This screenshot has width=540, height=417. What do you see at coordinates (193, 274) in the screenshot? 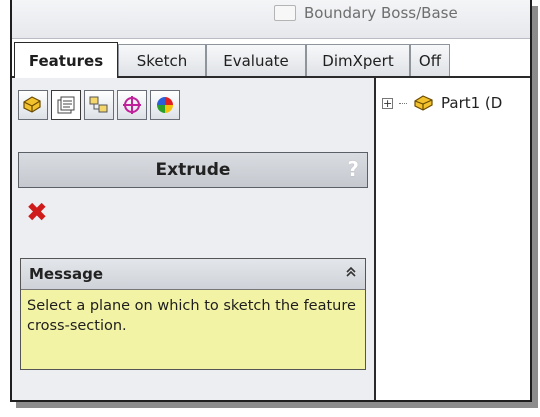
I see `message-header: Message` at bounding box center [193, 274].